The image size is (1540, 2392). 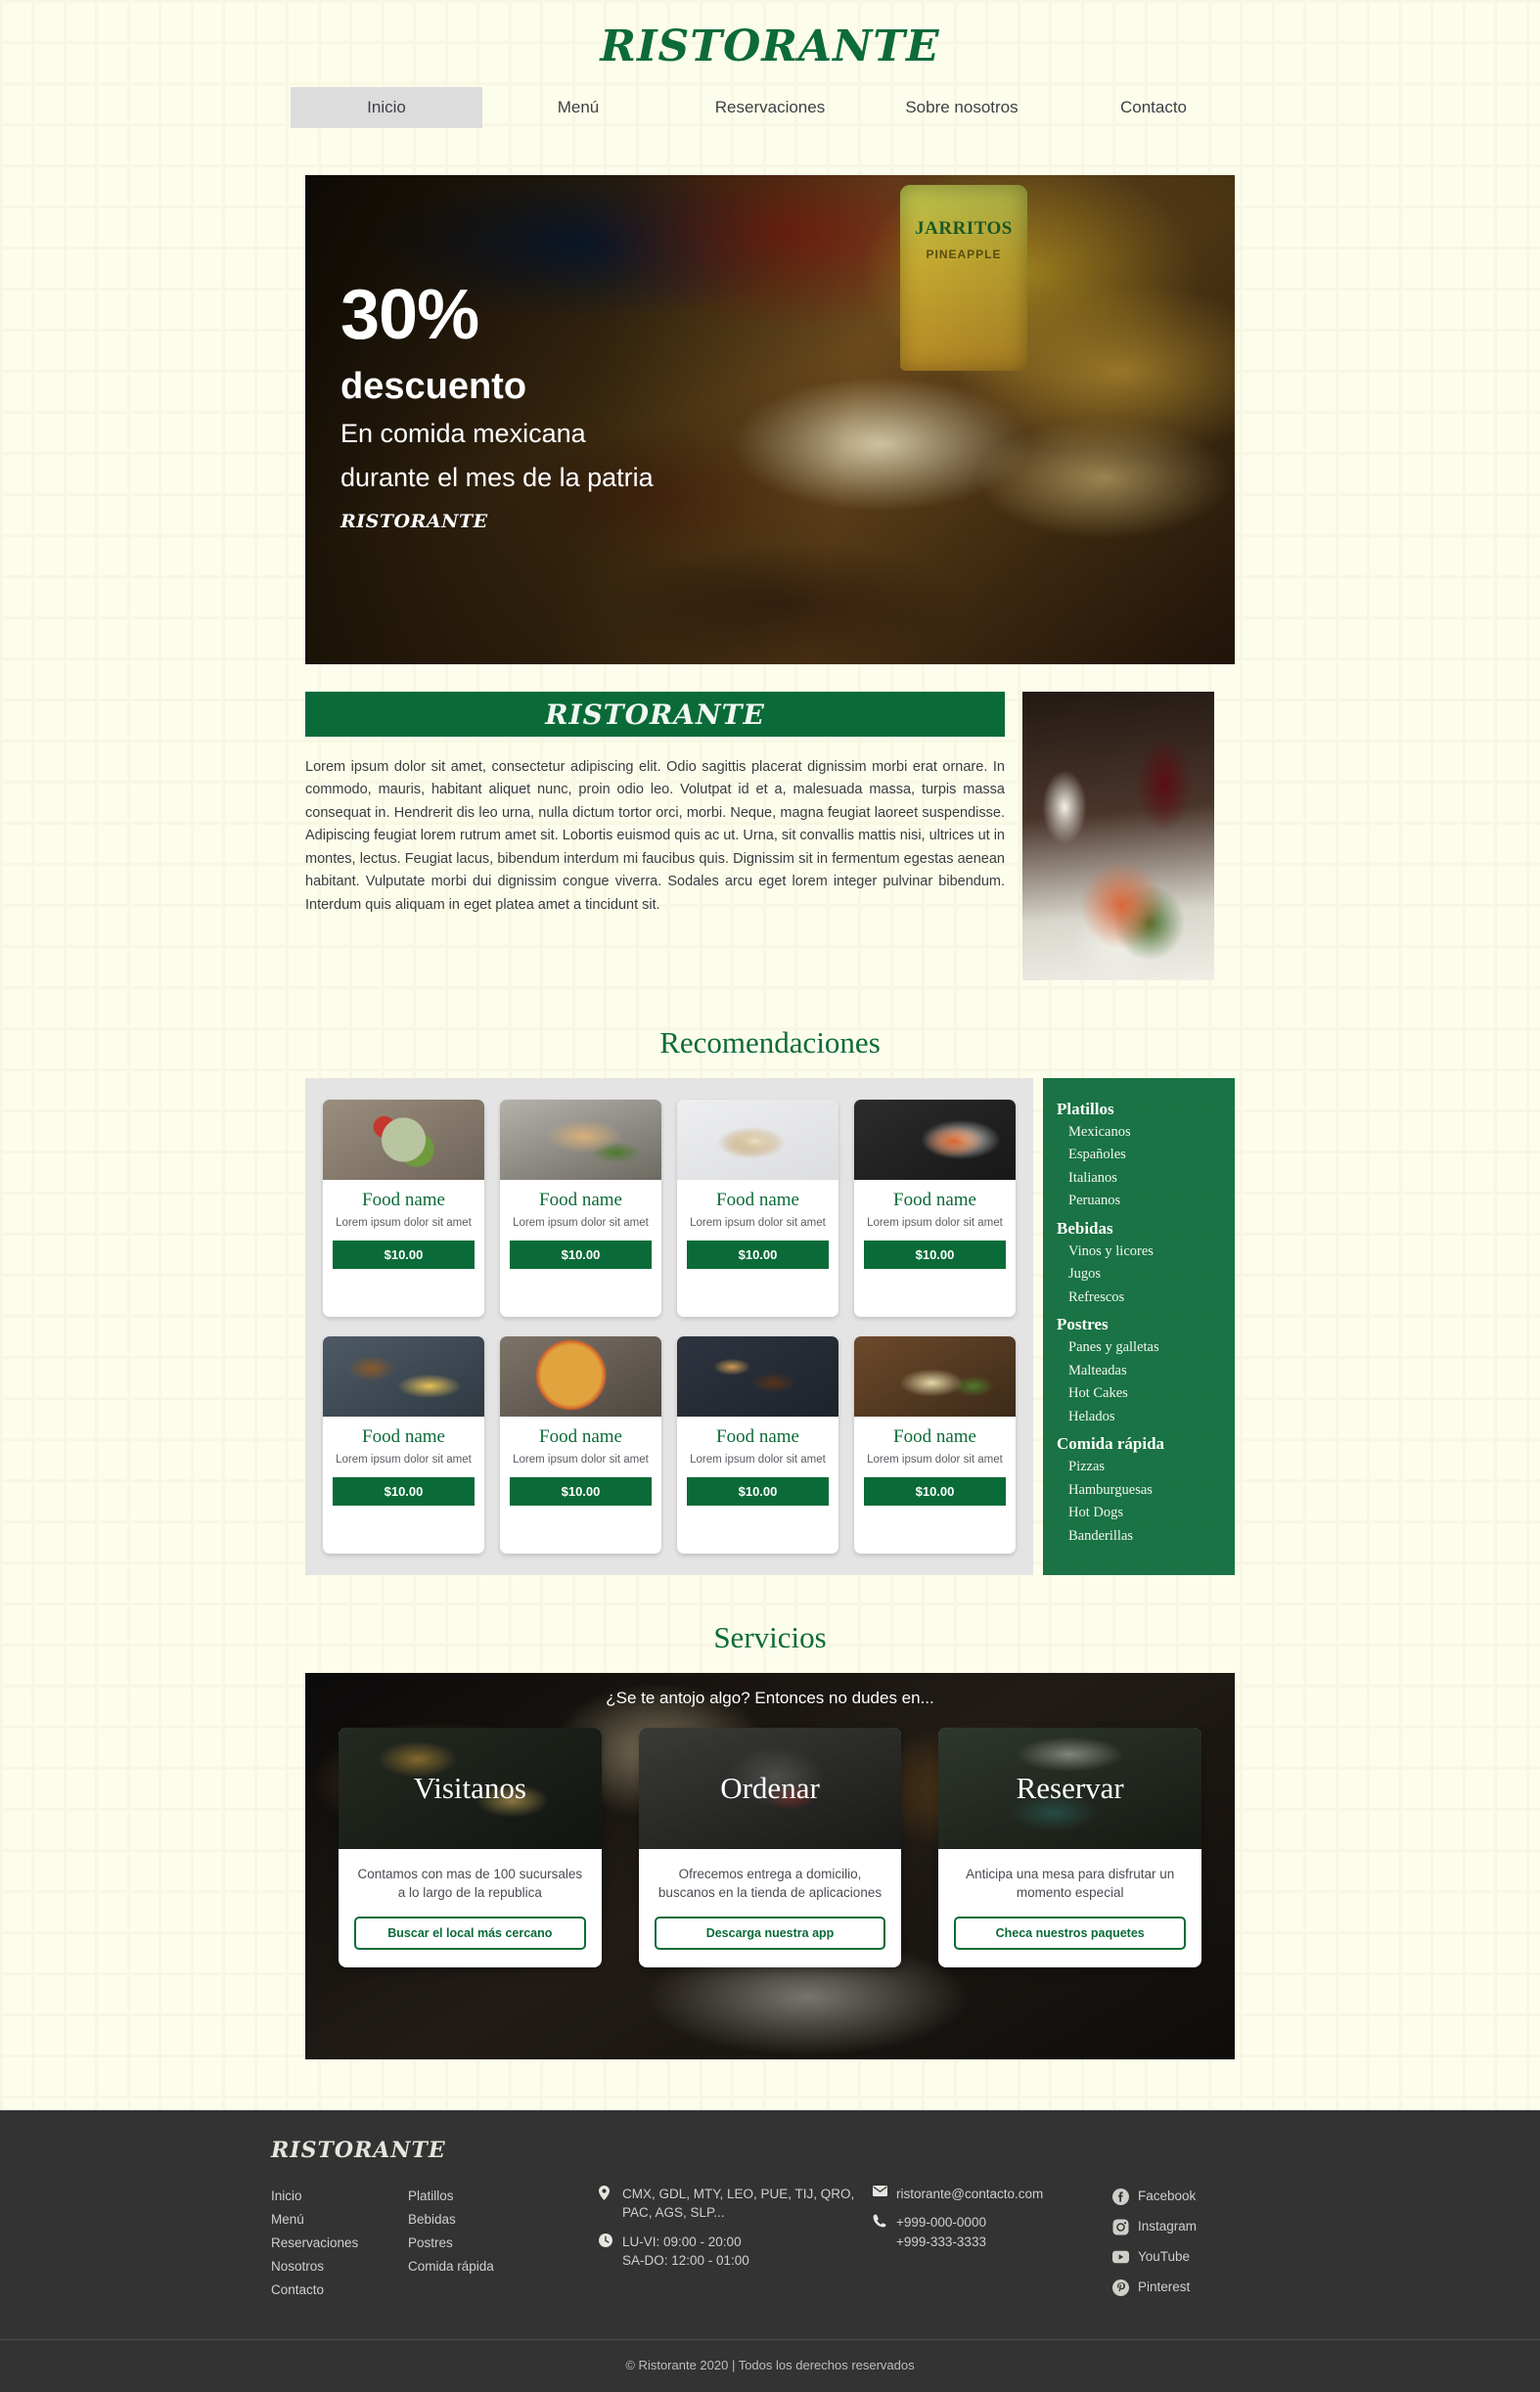 I want to click on hero-logo-watermark: RISTORANTE, so click(x=414, y=521).